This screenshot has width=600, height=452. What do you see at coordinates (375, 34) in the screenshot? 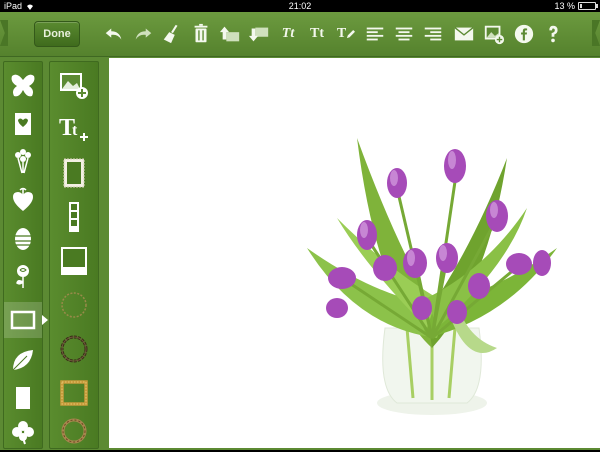
I see `align-left-icon` at bounding box center [375, 34].